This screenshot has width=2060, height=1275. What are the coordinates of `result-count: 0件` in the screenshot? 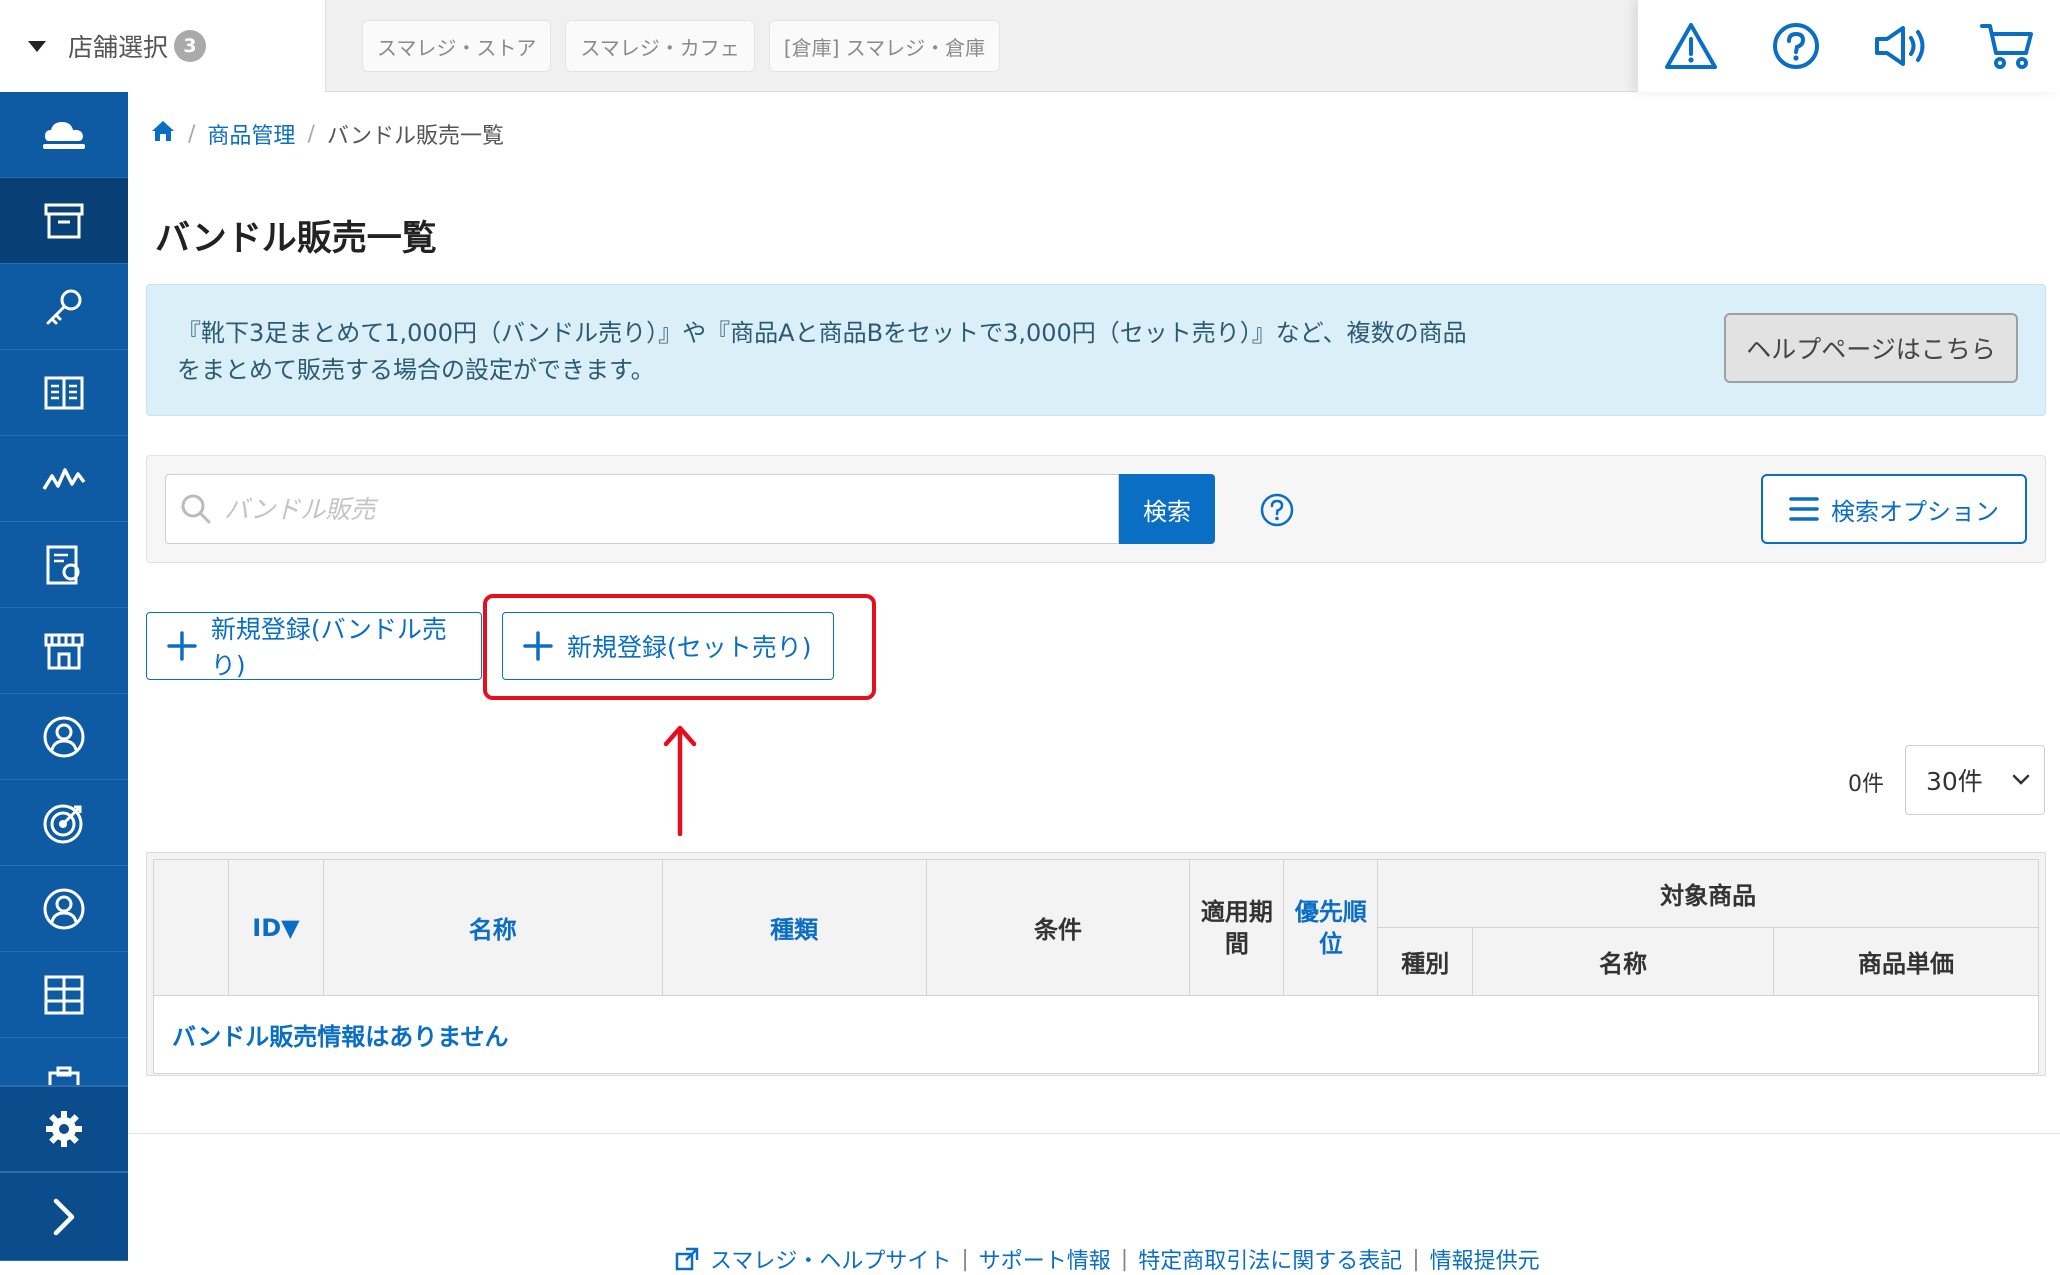 It's located at (1866, 784).